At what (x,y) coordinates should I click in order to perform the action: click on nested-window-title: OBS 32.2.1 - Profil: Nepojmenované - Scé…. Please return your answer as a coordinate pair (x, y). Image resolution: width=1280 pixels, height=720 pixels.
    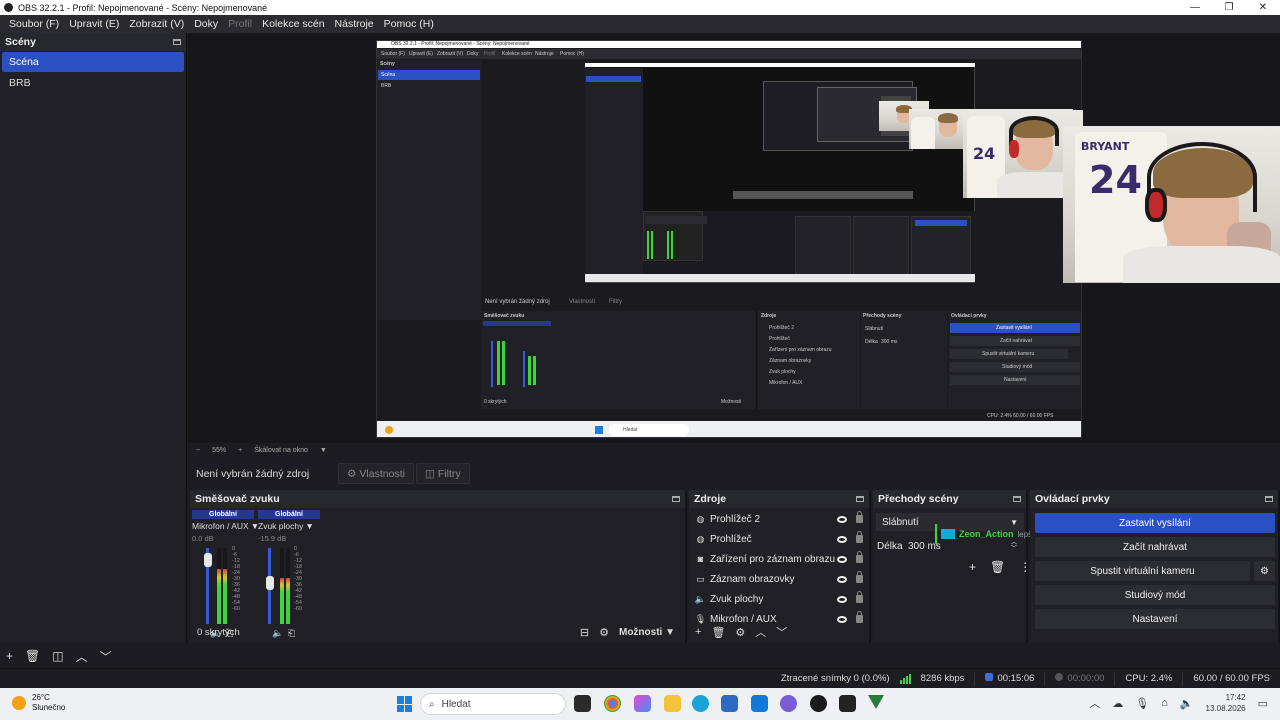
    Looking at the image, I should click on (460, 44).